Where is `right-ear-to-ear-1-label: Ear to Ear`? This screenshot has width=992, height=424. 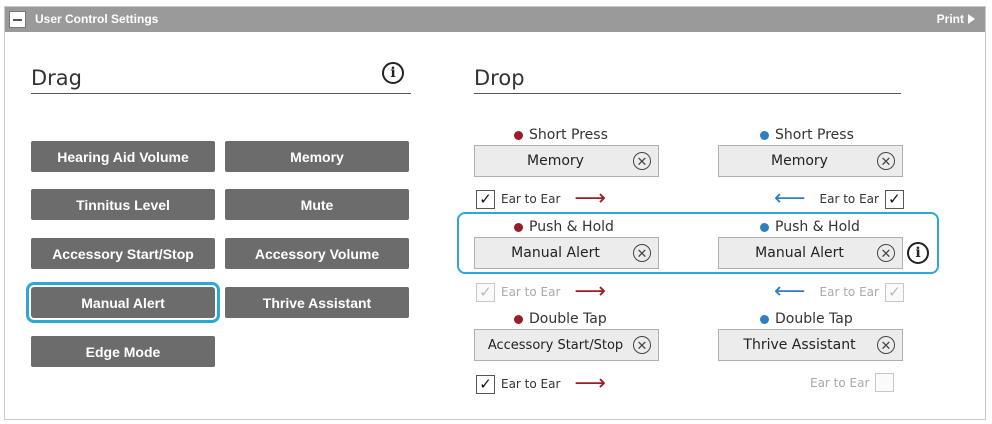 right-ear-to-ear-1-label: Ear to Ear is located at coordinates (849, 199).